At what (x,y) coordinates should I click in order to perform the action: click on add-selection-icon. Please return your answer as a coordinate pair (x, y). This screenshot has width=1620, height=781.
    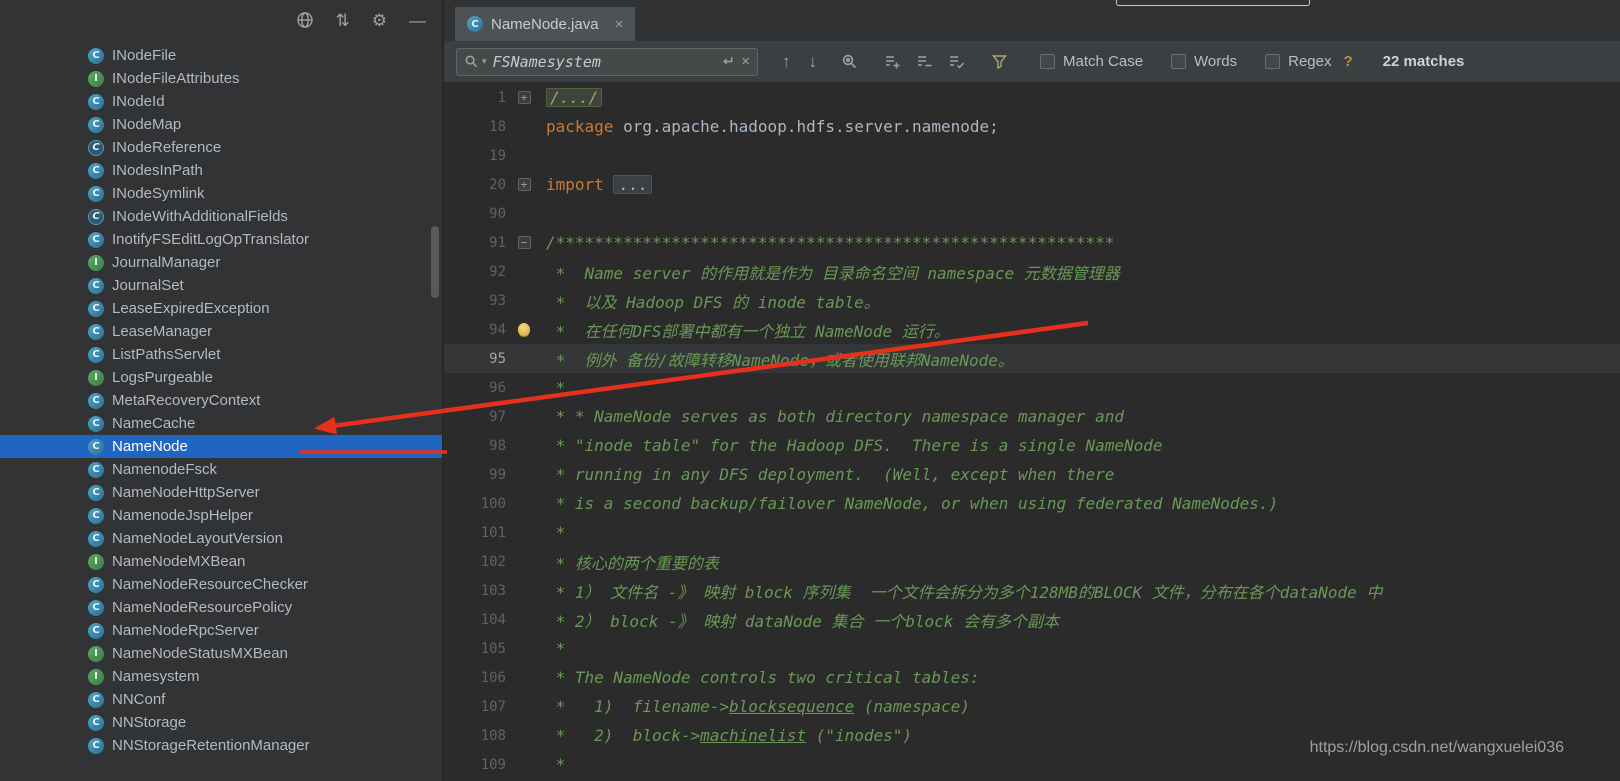
    Looking at the image, I should click on (892, 61).